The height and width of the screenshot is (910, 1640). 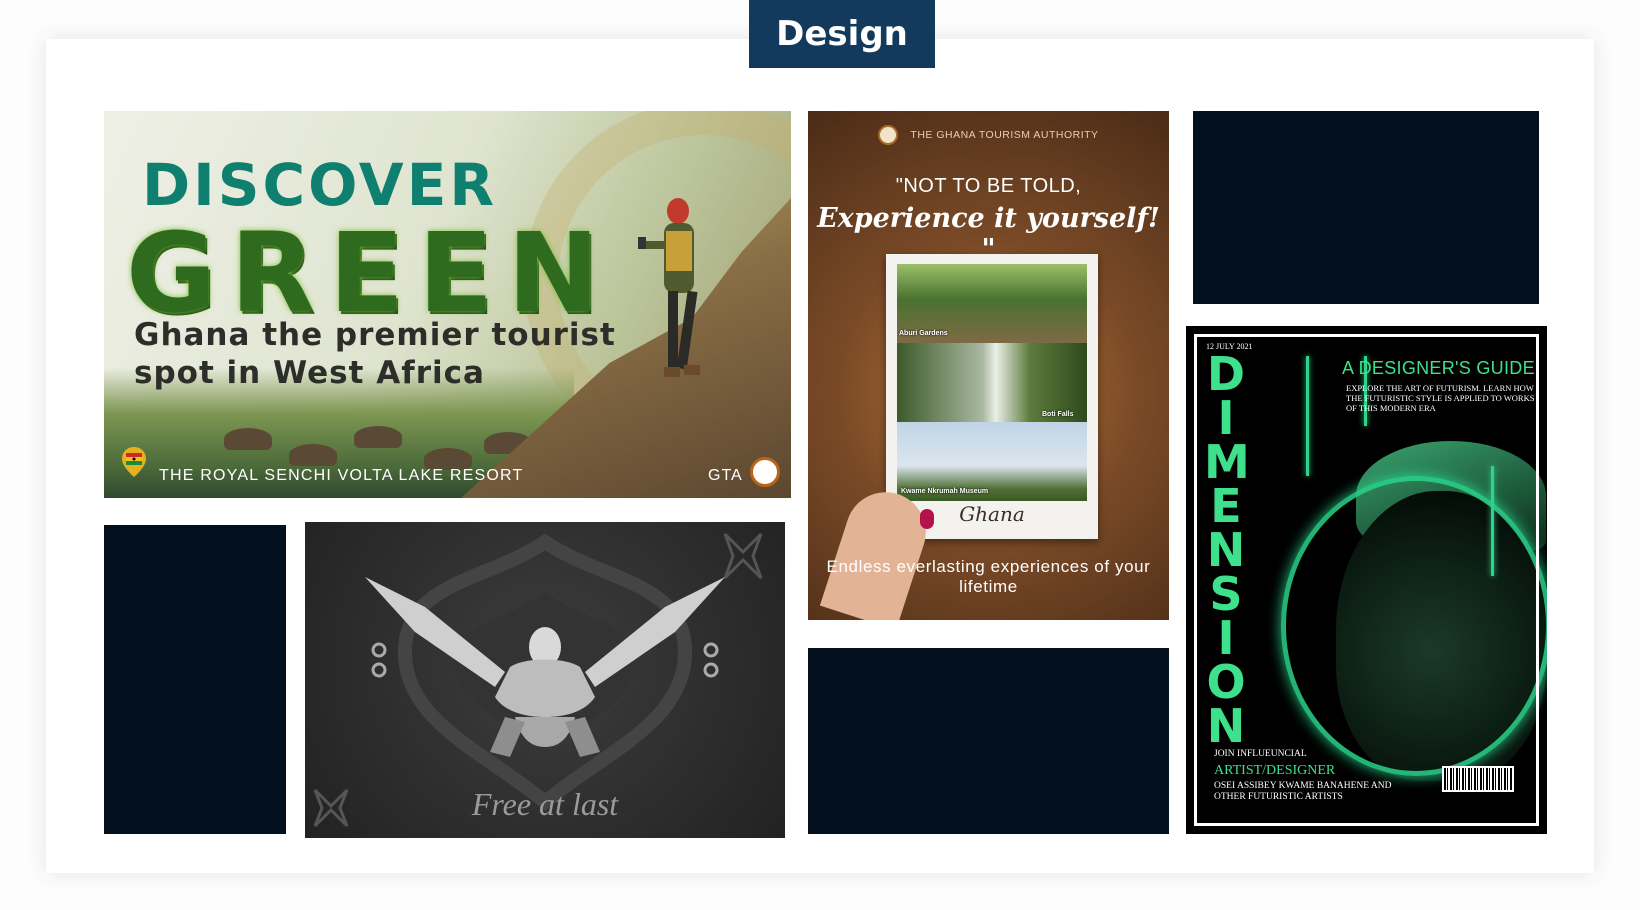 I want to click on artist-heading: ARTIST/DESIGNER, so click(x=1275, y=770).